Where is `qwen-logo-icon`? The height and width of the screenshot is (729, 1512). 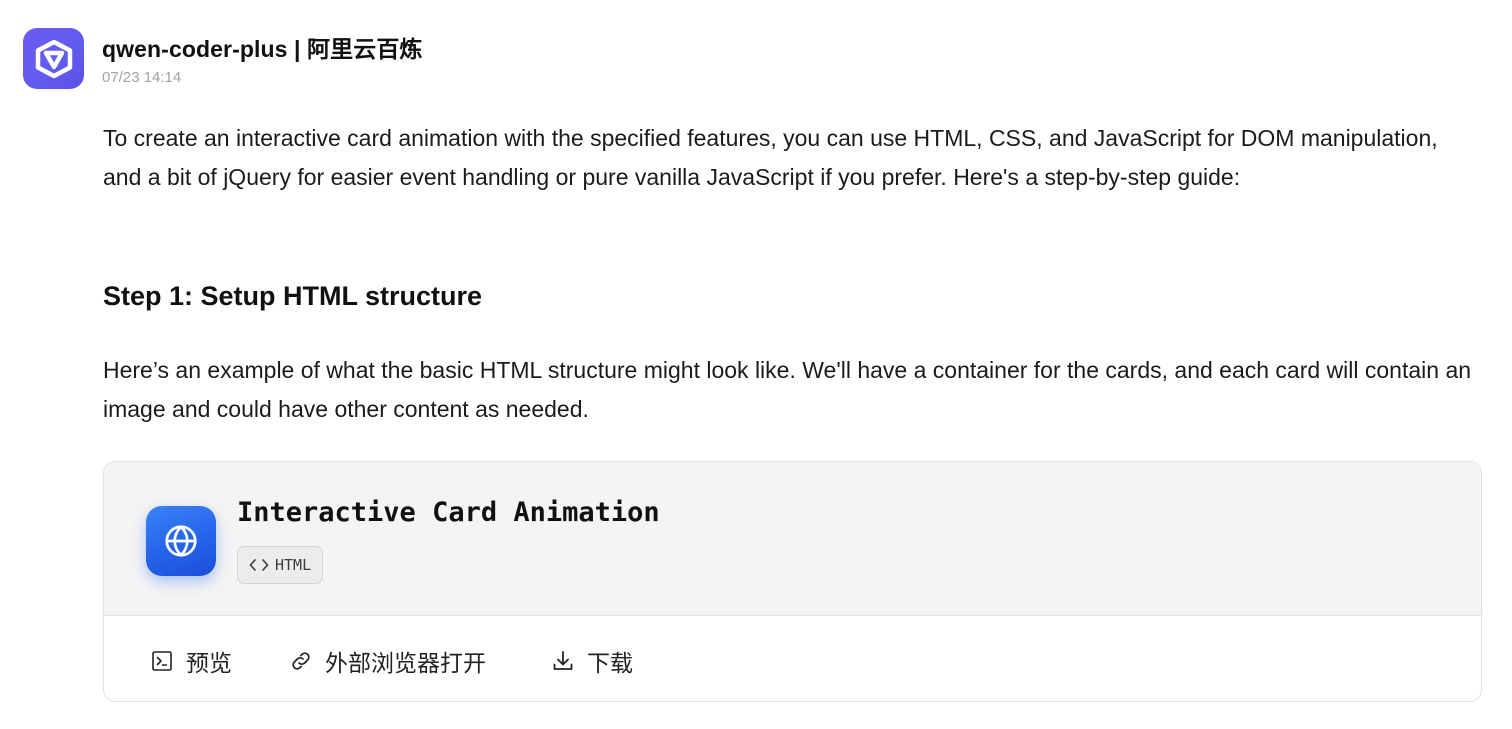
qwen-logo-icon is located at coordinates (53, 58).